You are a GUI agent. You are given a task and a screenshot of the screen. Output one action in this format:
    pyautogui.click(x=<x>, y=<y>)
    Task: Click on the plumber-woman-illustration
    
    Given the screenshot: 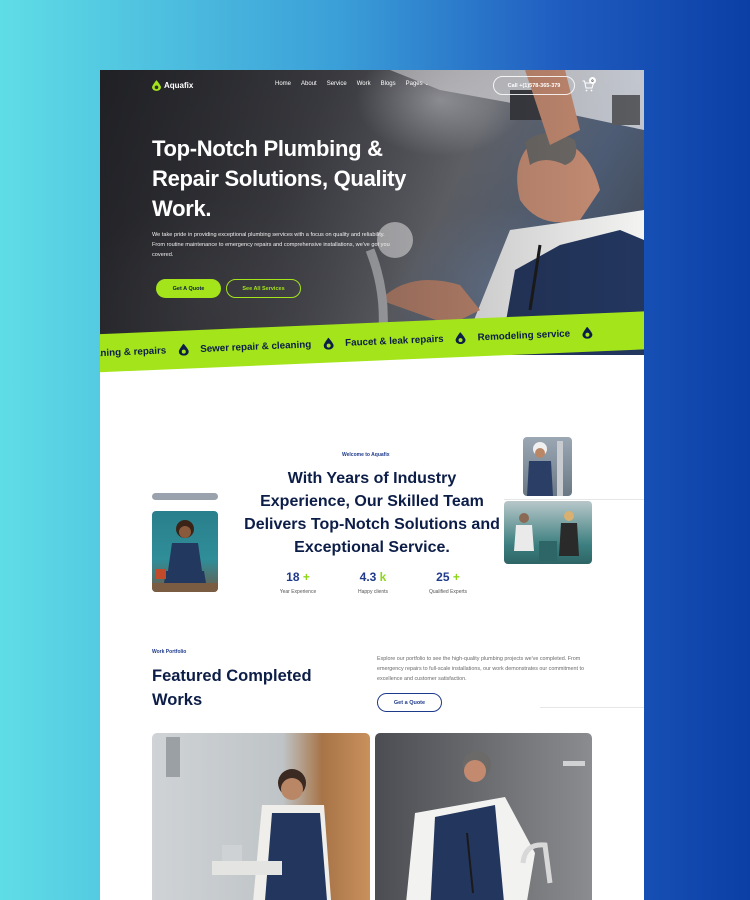 What is the action you would take?
    pyautogui.click(x=185, y=556)
    